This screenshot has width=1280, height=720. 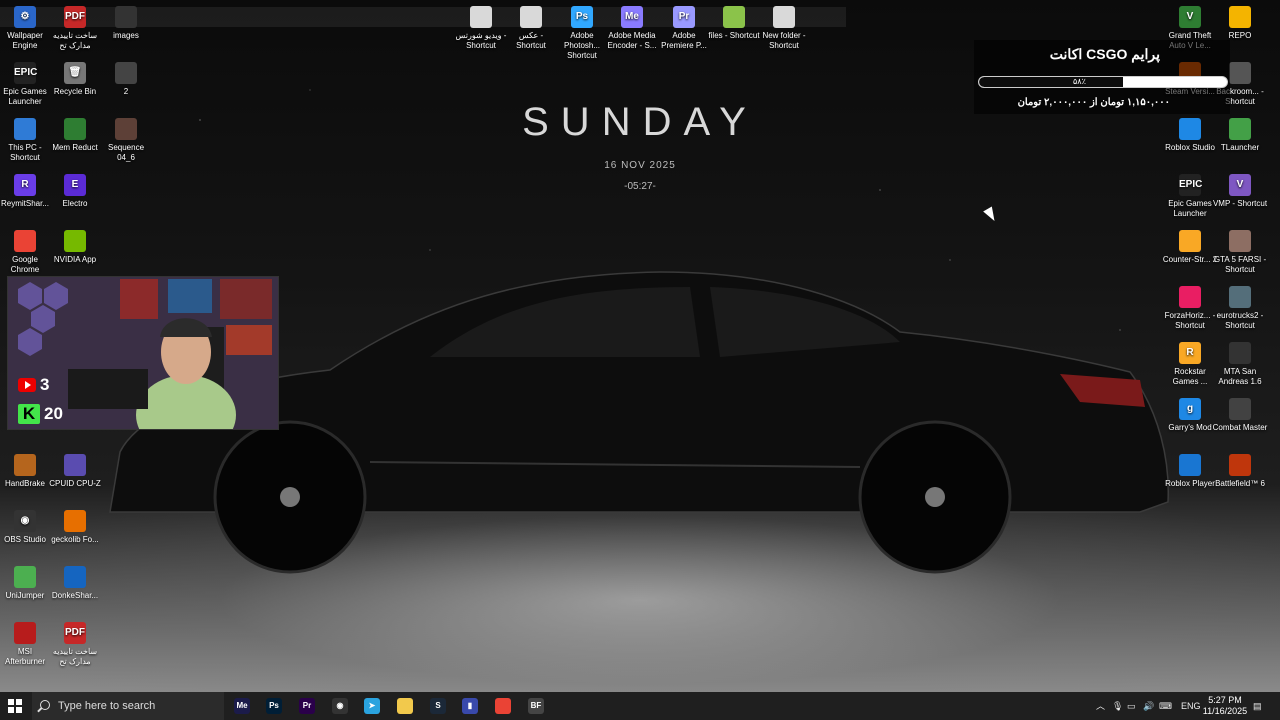 What do you see at coordinates (1190, 471) in the screenshot?
I see `desktop-icon: Roblox Player` at bounding box center [1190, 471].